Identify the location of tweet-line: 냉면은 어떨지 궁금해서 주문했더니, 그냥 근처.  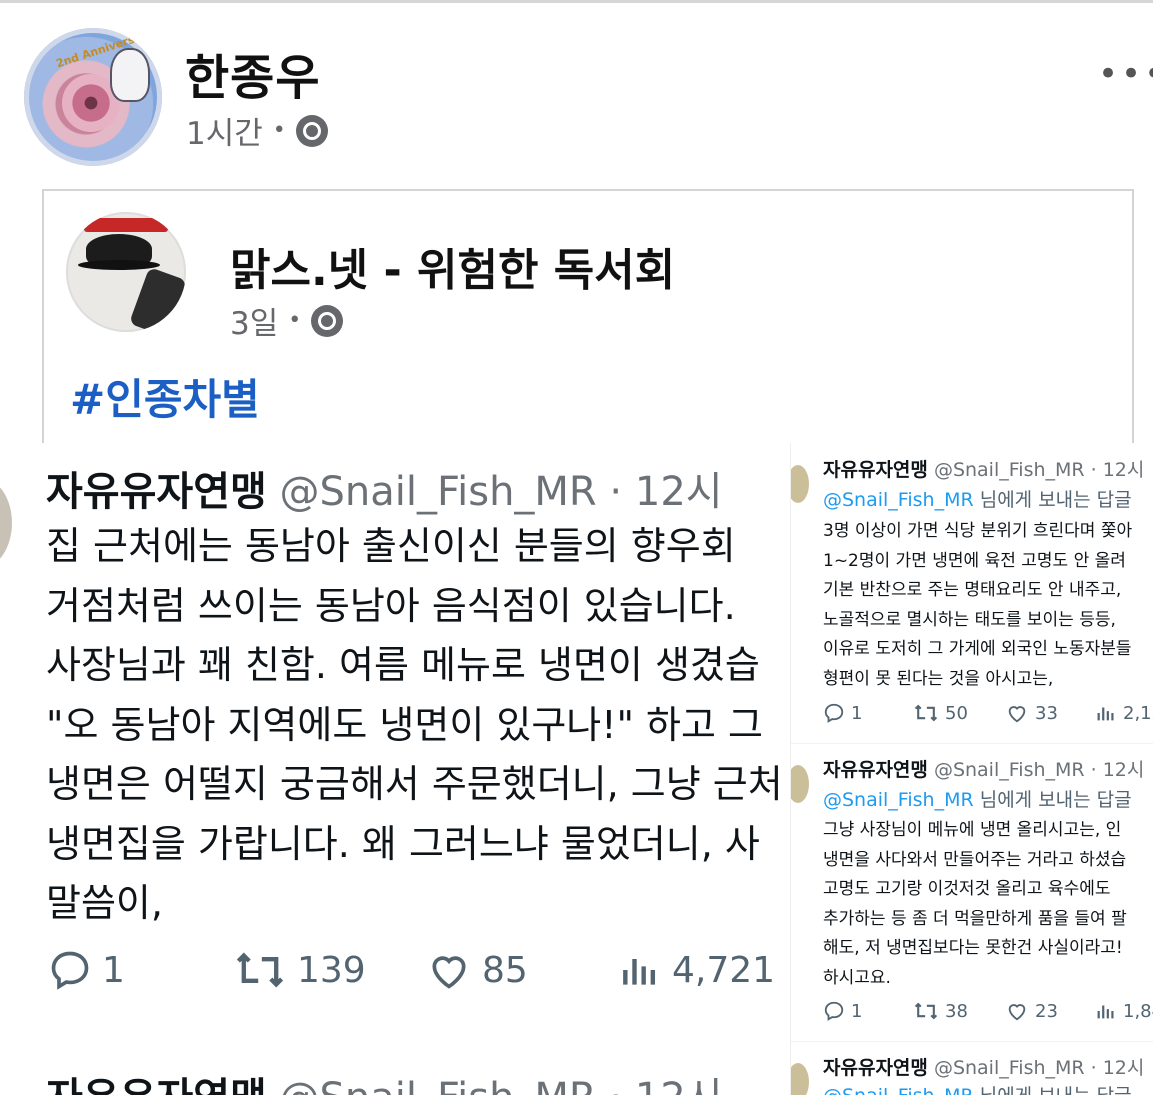
(414, 784).